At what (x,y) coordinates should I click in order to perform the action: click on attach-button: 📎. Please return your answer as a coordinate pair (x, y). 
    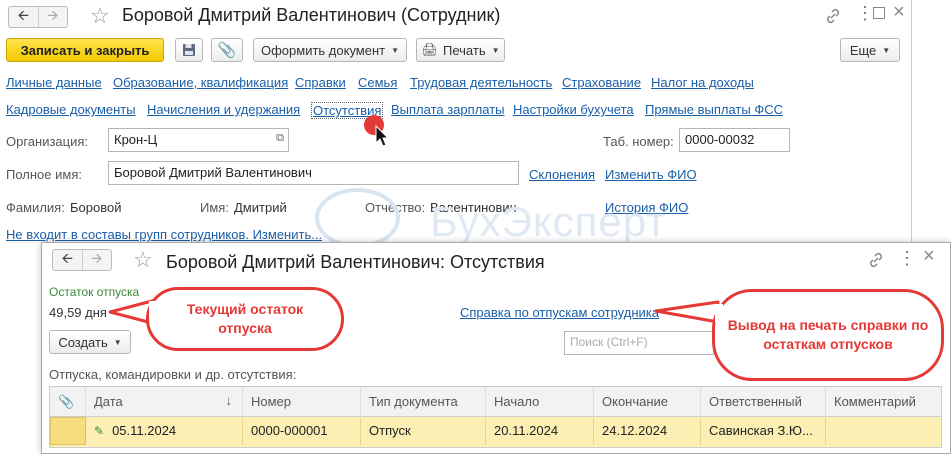
    Looking at the image, I should click on (227, 50).